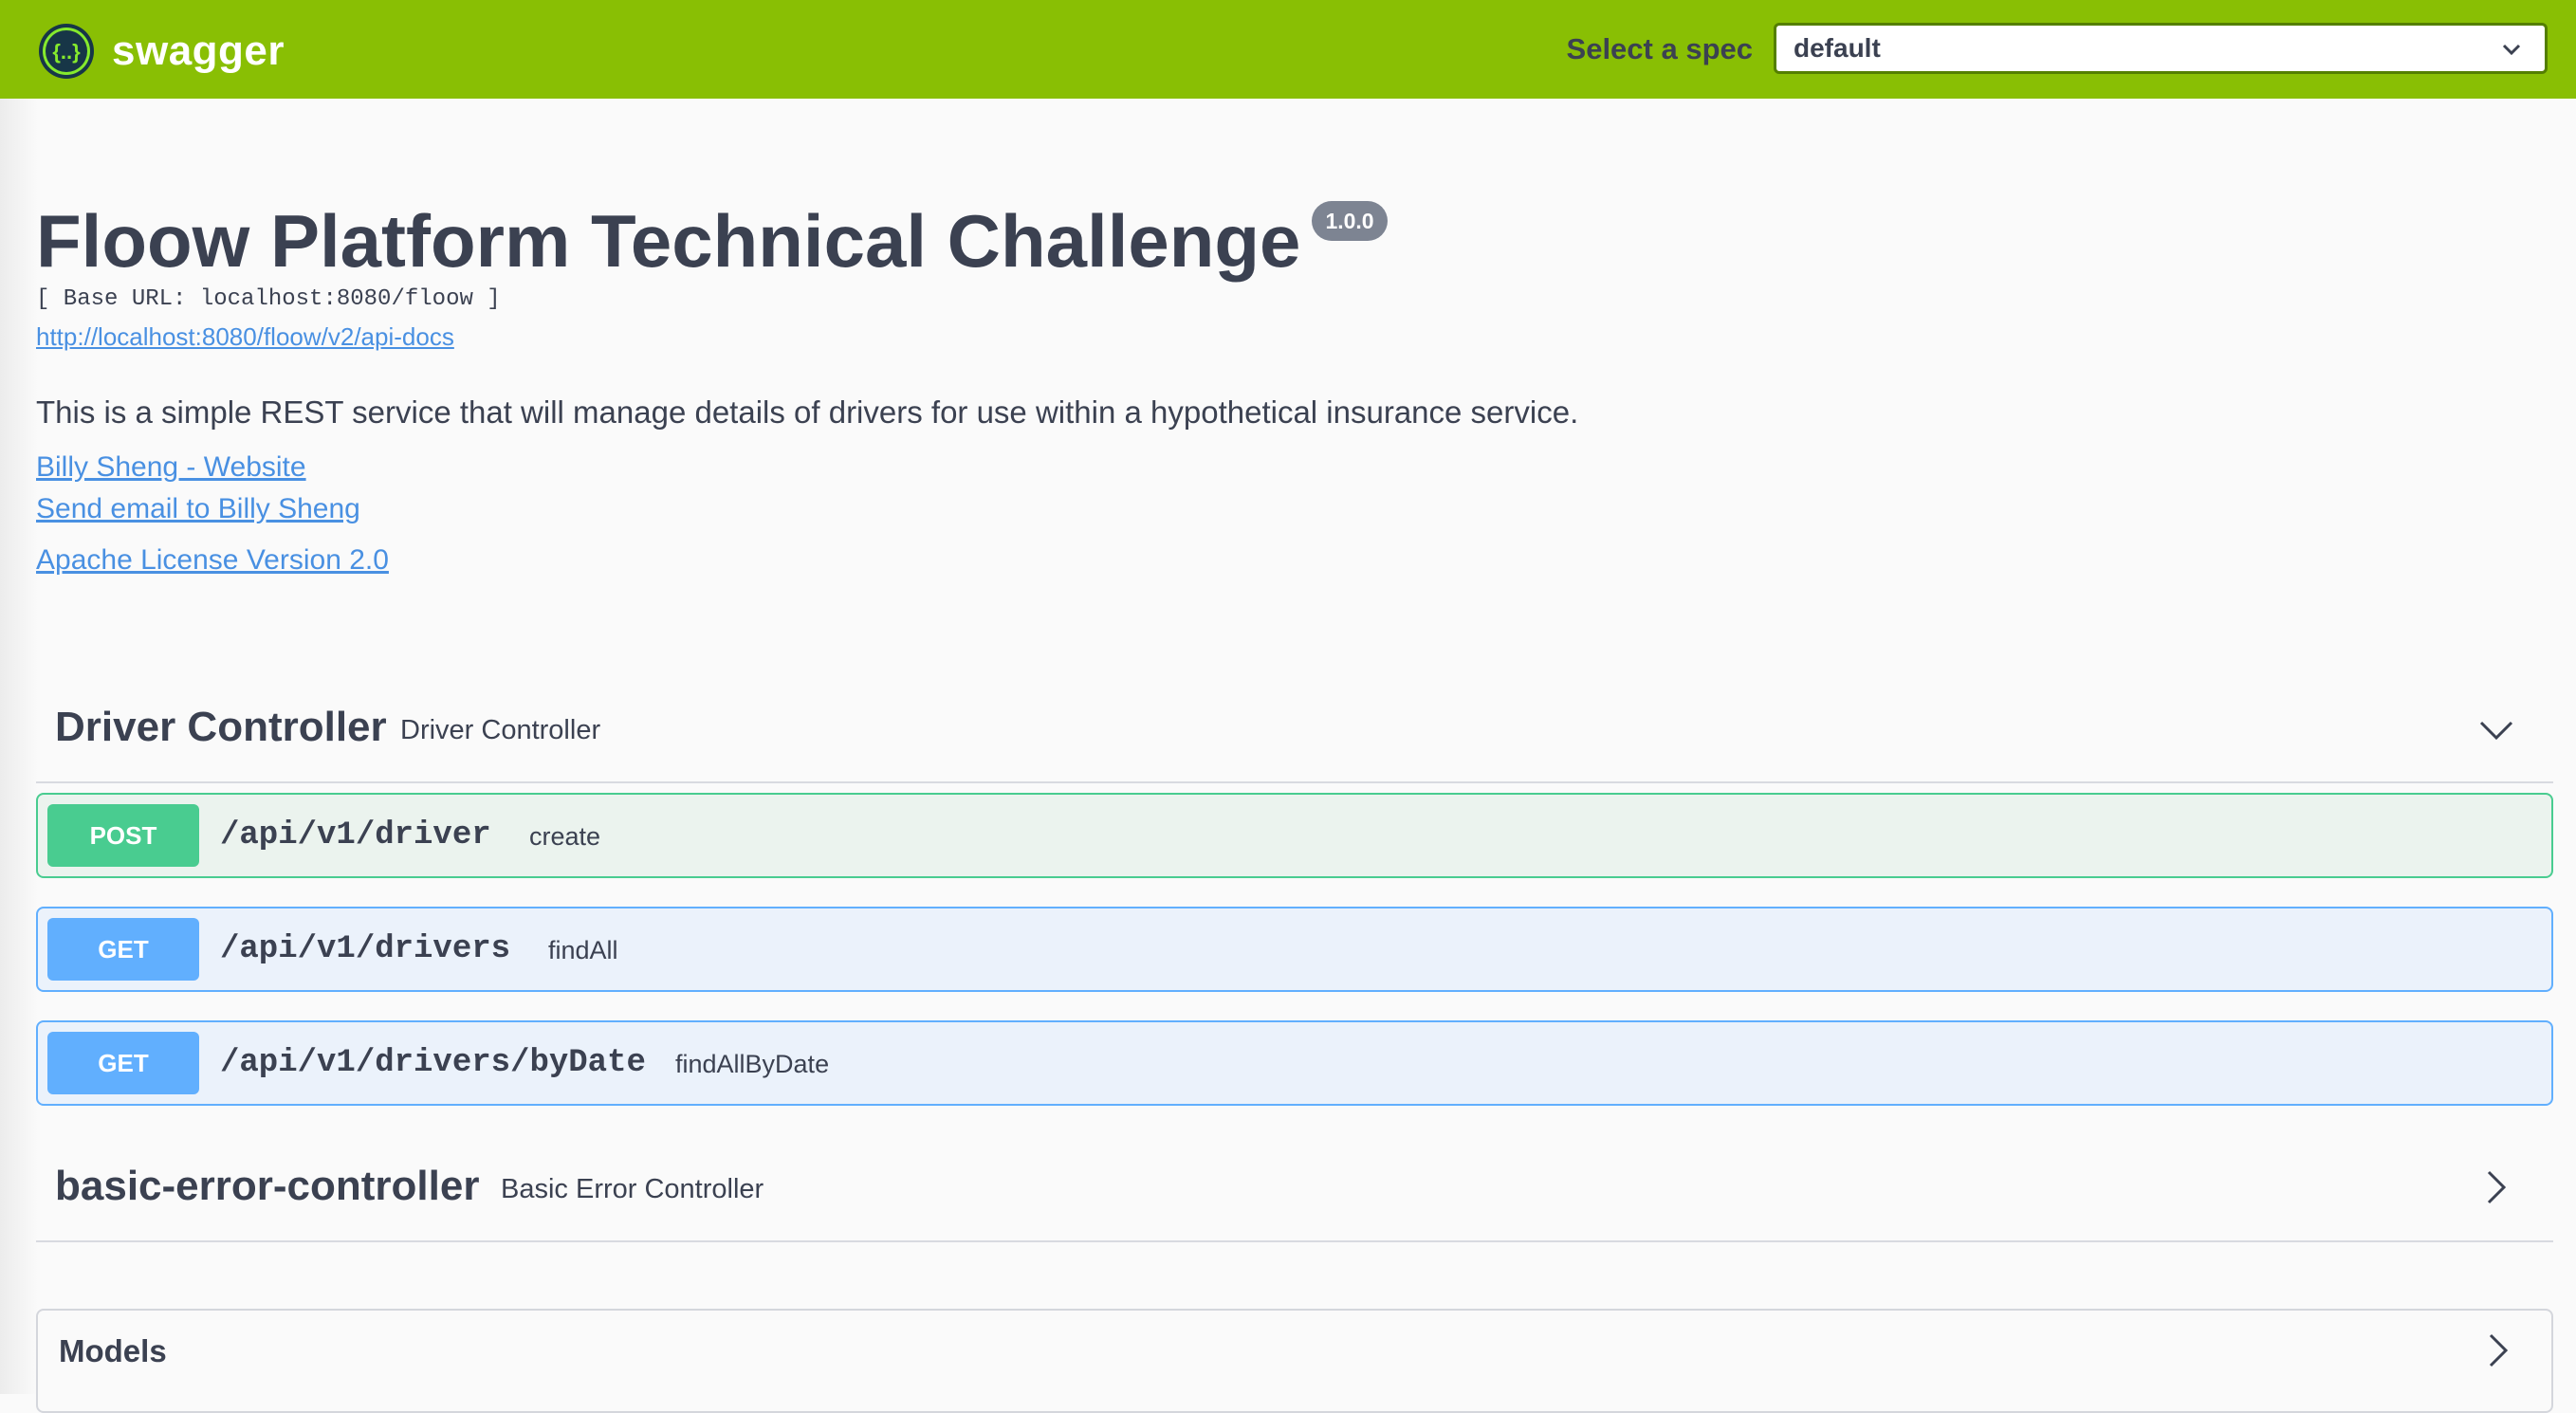  I want to click on tag-name: basic-error-controller, so click(267, 1186).